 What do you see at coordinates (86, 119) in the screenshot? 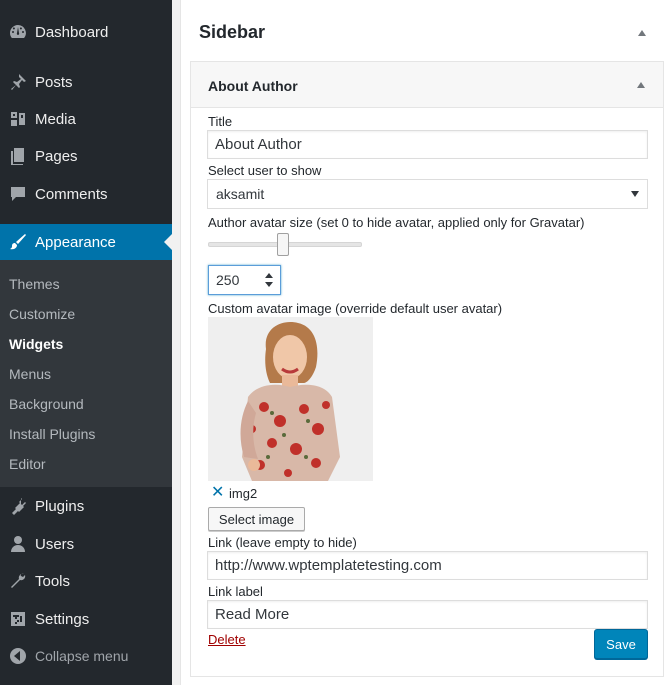
I see `menu-item-media: Media` at bounding box center [86, 119].